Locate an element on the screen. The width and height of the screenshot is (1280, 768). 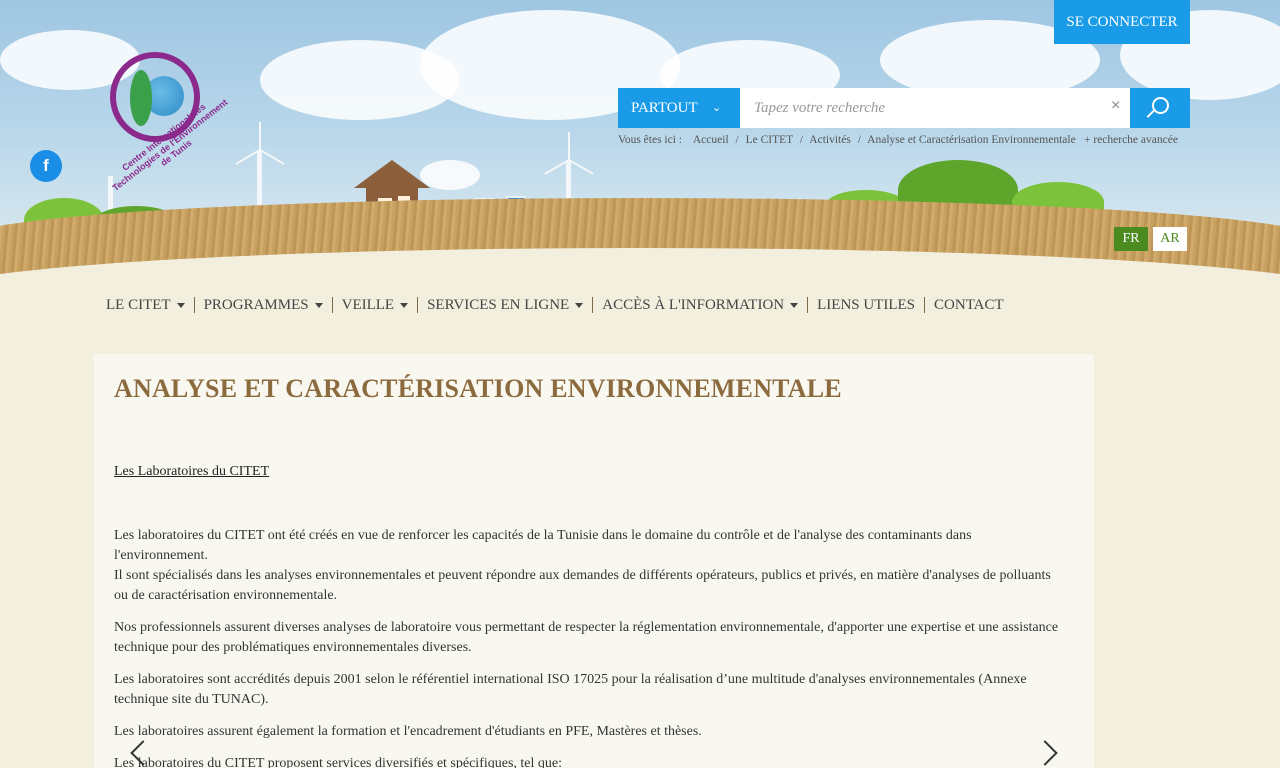
breadcrumb-home: Accueil is located at coordinates (711, 140).